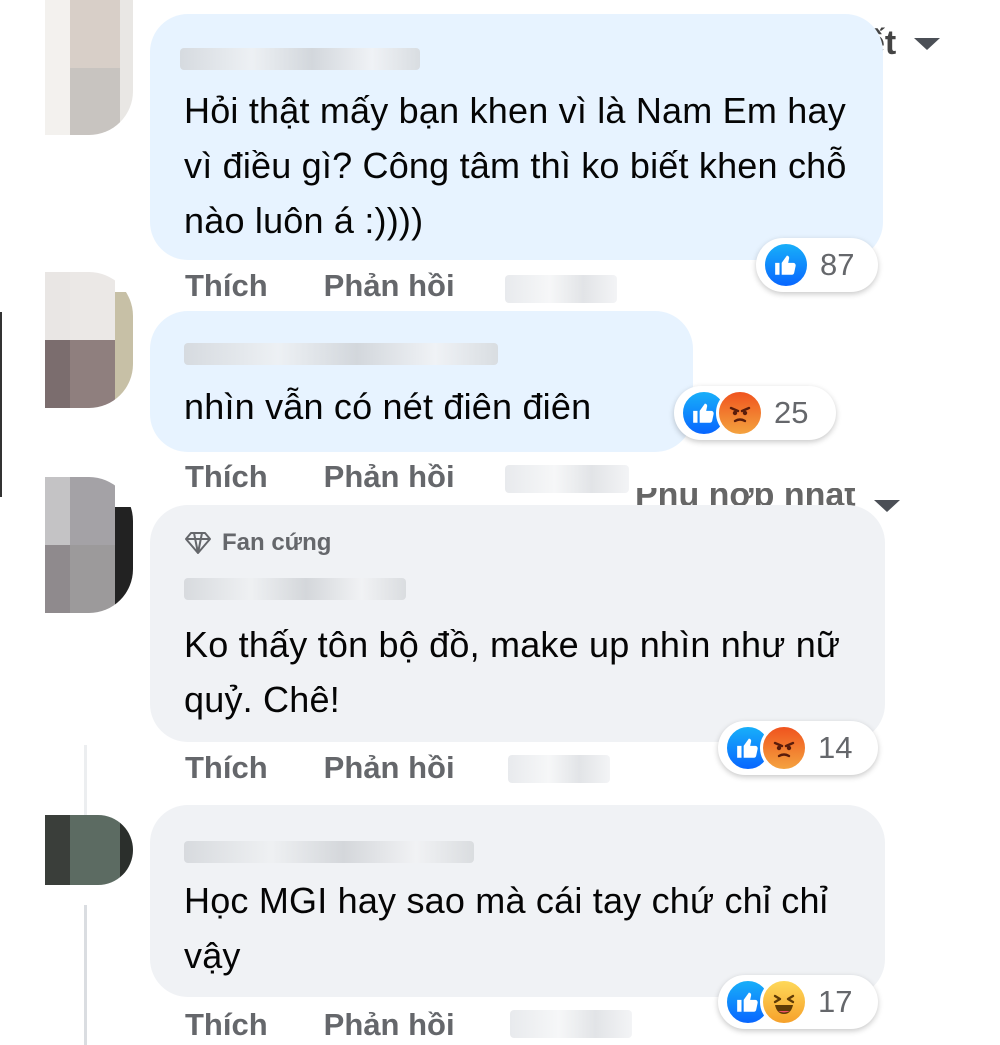  I want to click on reaction-summary: 14, so click(798, 748).